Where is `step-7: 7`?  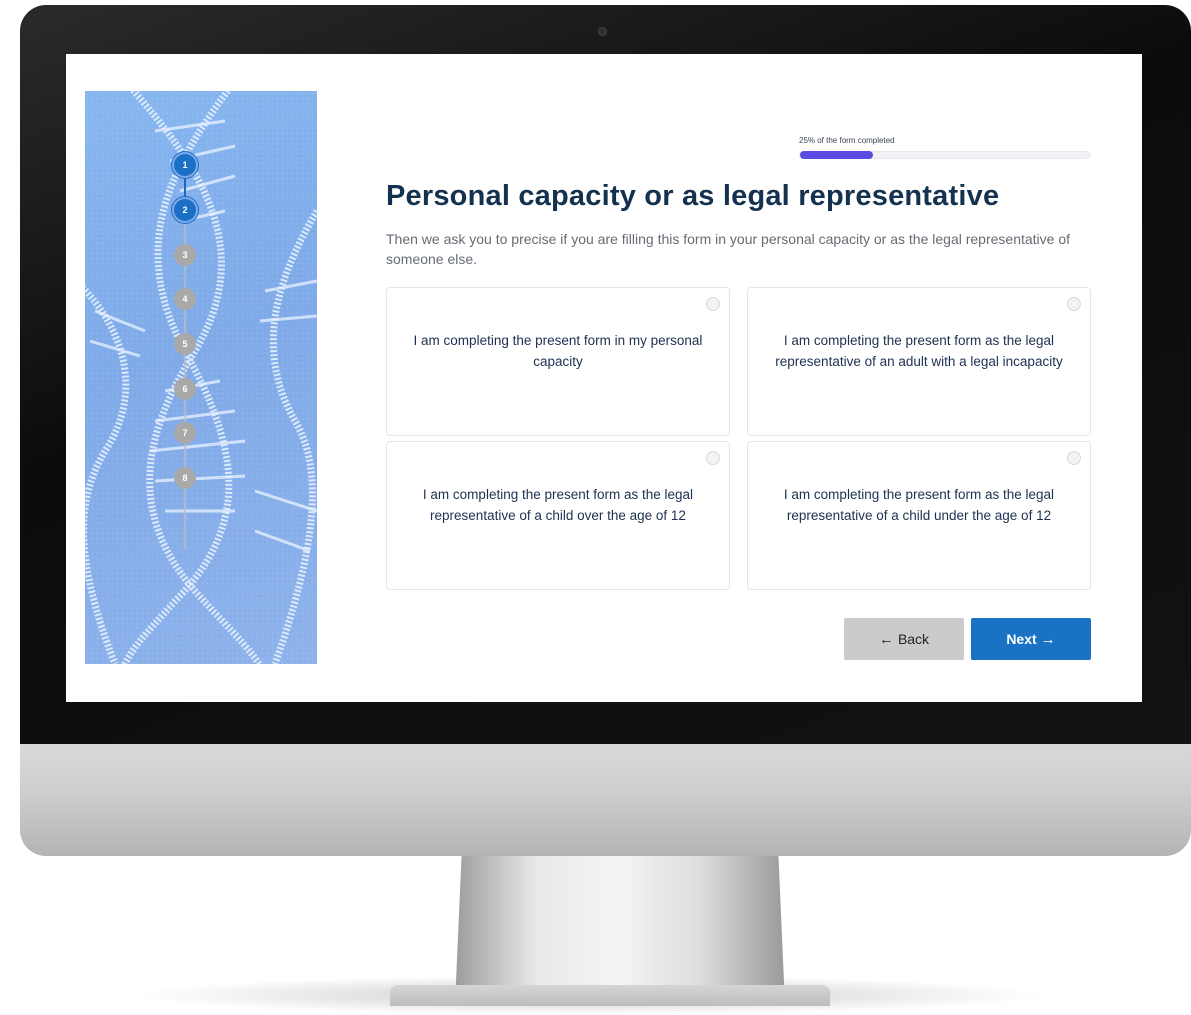 step-7: 7 is located at coordinates (185, 433).